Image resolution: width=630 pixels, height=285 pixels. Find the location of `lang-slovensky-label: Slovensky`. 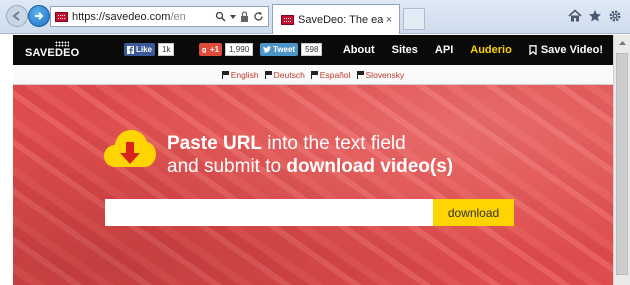

lang-slovensky-label: Slovensky is located at coordinates (385, 74).